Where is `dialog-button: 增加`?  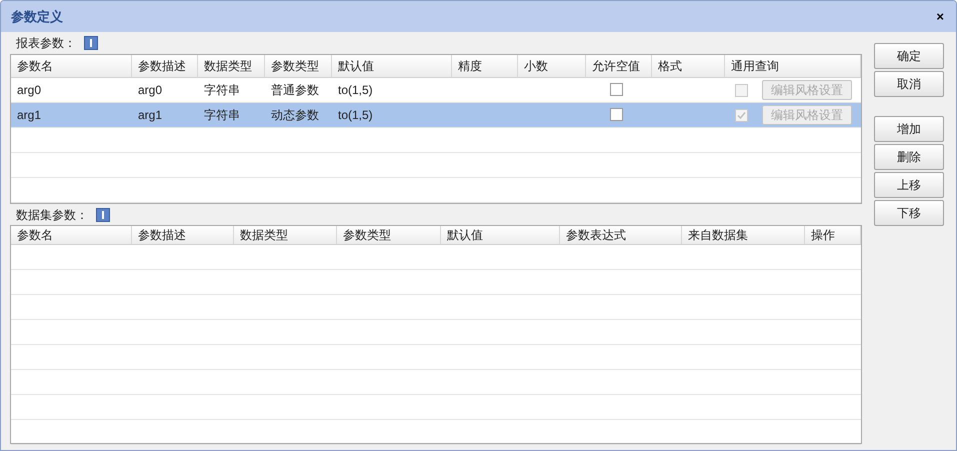
dialog-button: 增加 is located at coordinates (909, 129).